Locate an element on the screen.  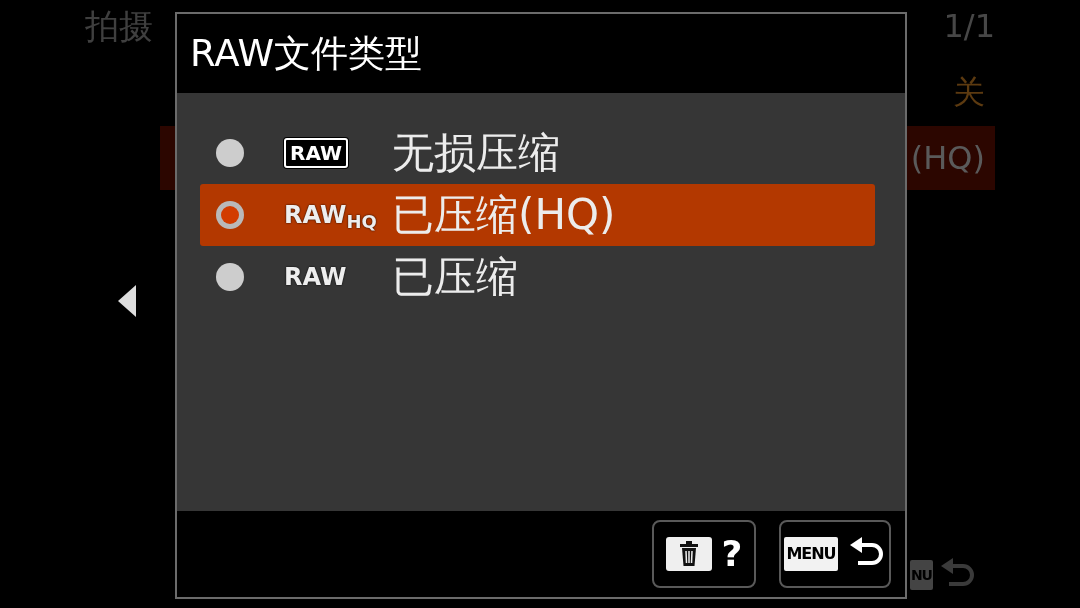
left-arrow-icon is located at coordinates (127, 301).